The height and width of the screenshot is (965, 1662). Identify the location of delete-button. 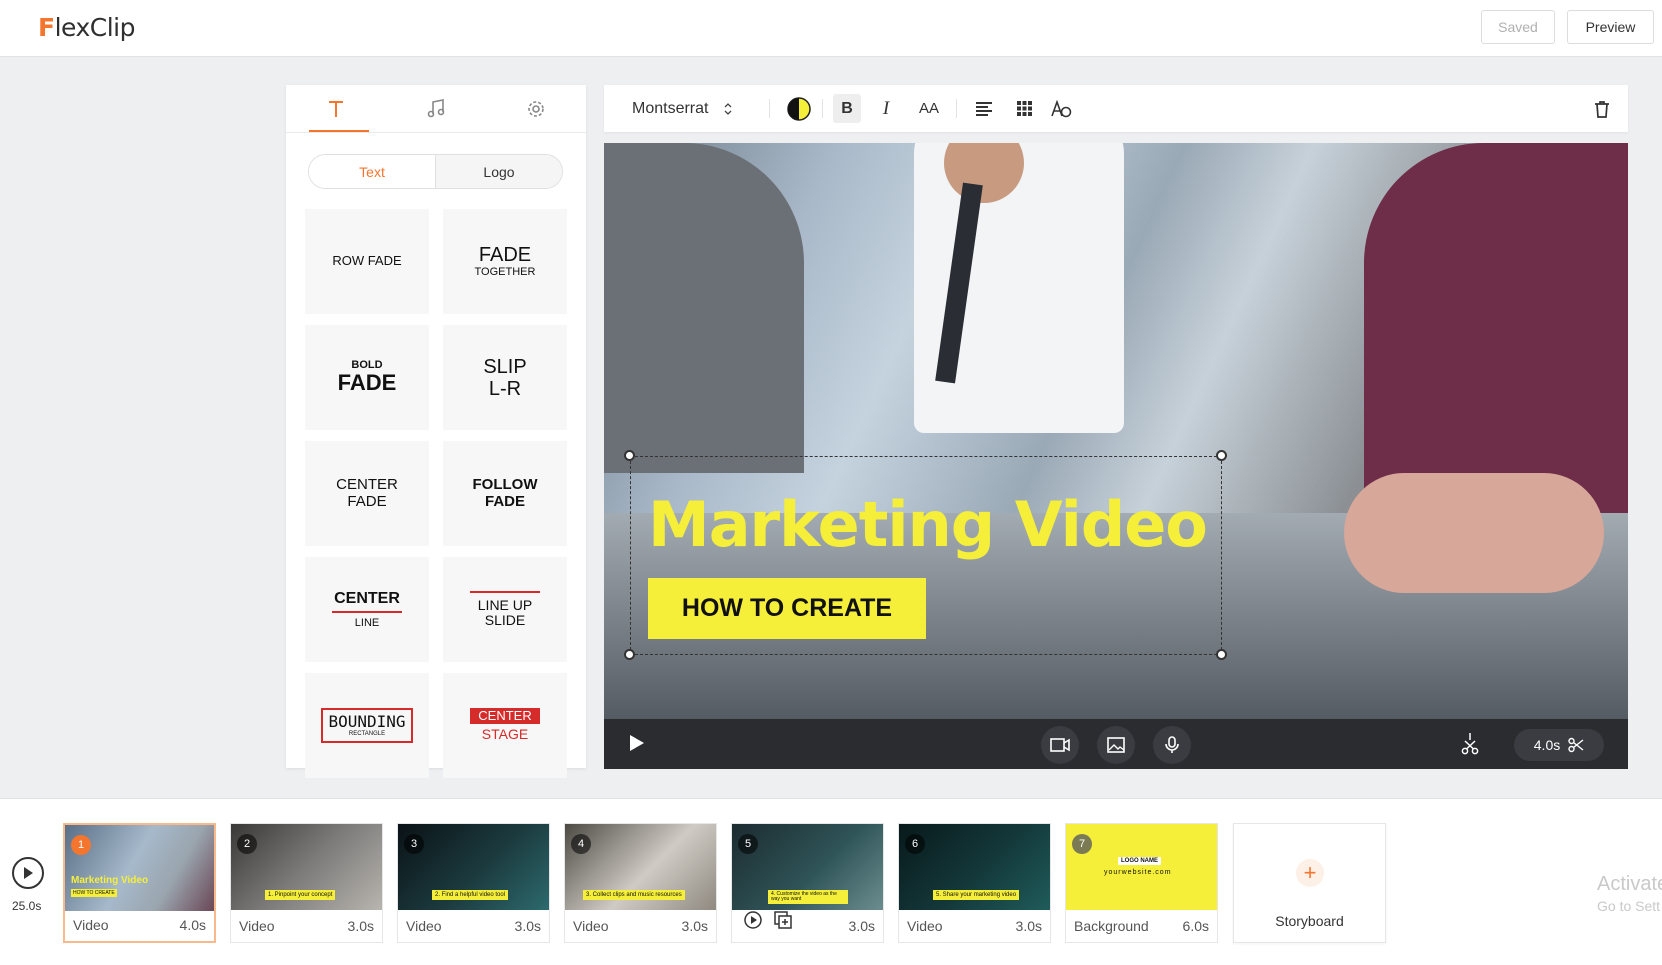
(1602, 108).